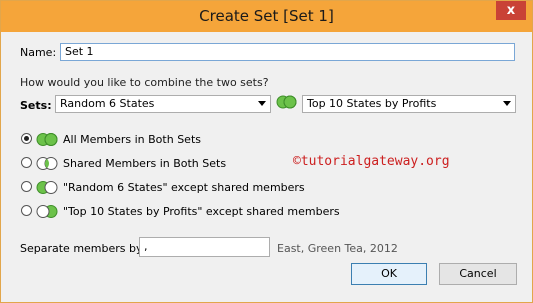 The height and width of the screenshot is (303, 533). I want to click on title-bar: Create Set [Set 1] x, so click(266, 16).